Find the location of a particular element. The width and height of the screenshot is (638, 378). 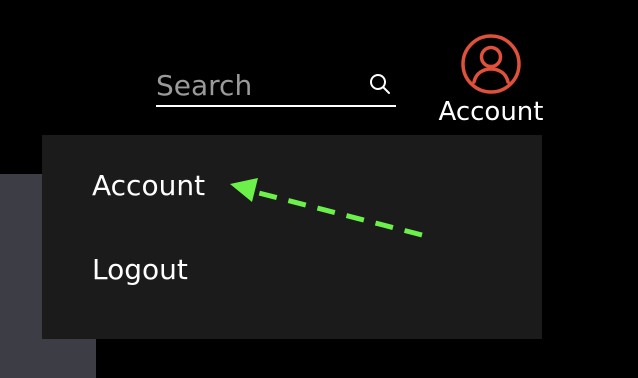

search-input is located at coordinates (256, 85).